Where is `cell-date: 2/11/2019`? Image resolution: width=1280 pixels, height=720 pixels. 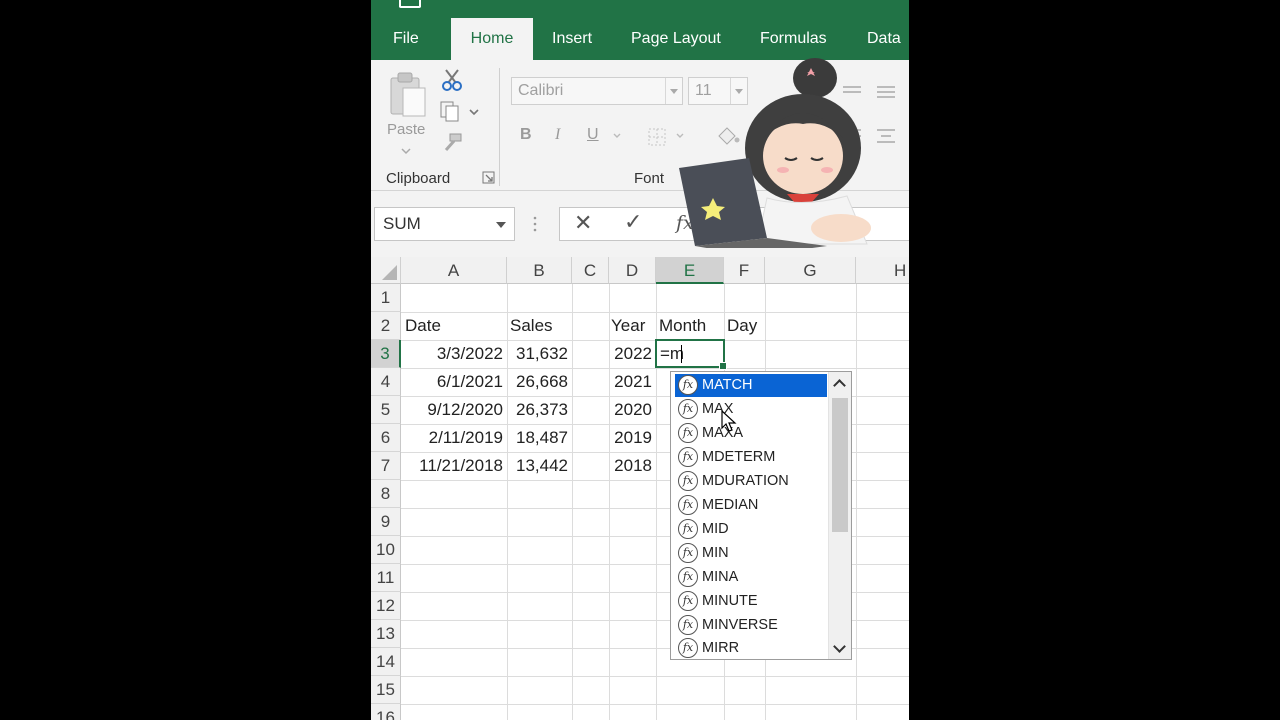 cell-date: 2/11/2019 is located at coordinates (452, 438).